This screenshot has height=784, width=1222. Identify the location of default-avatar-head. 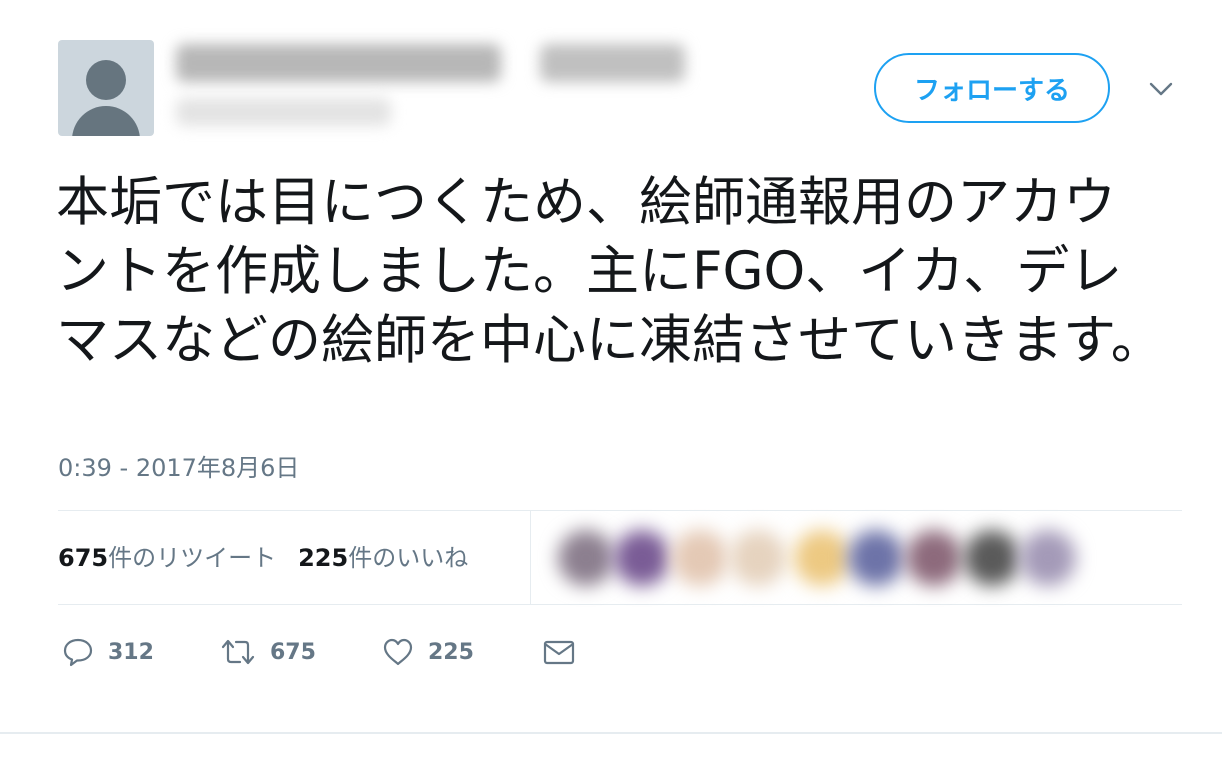
(106, 80).